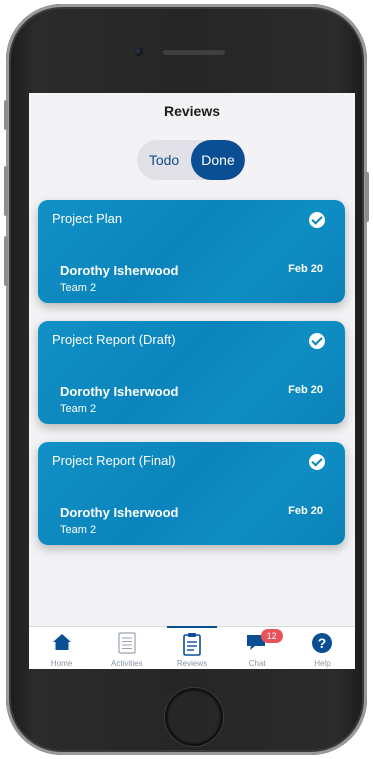 The image size is (373, 759). I want to click on help-icon: ?, so click(322, 645).